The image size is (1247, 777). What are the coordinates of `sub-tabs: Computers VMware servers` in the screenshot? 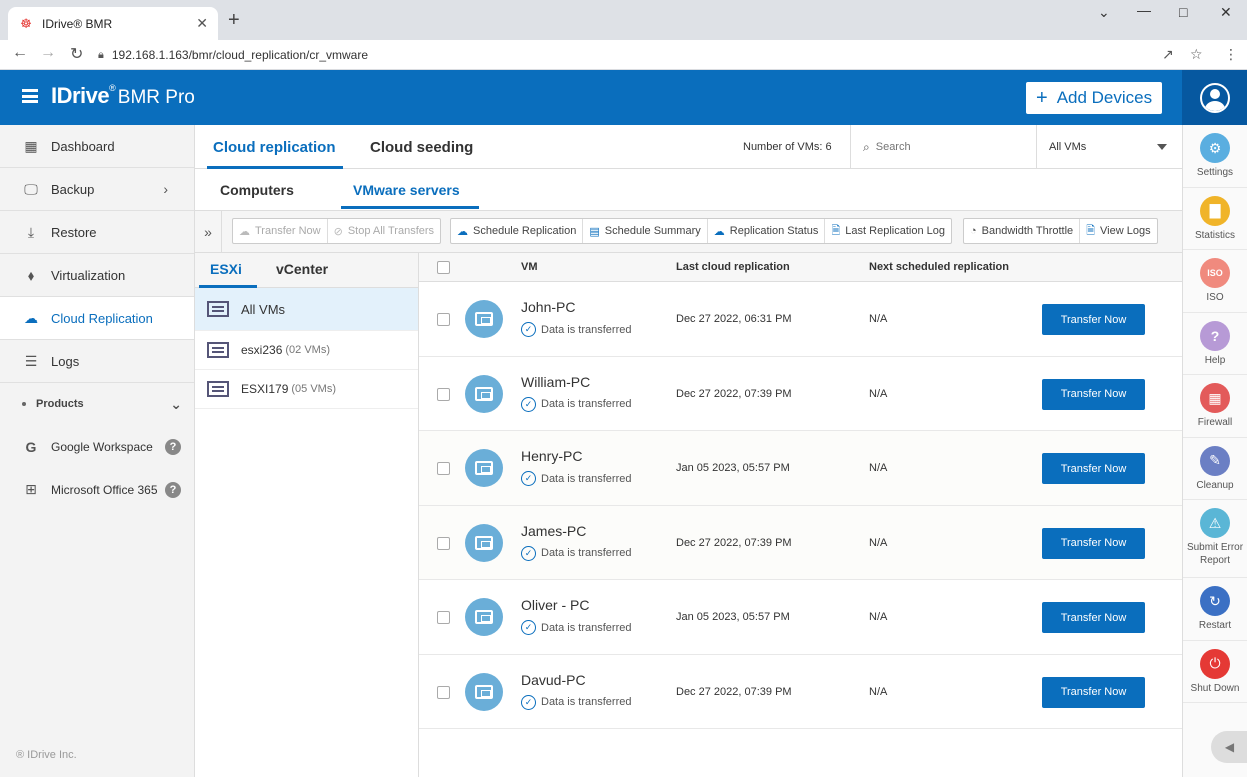 It's located at (688, 190).